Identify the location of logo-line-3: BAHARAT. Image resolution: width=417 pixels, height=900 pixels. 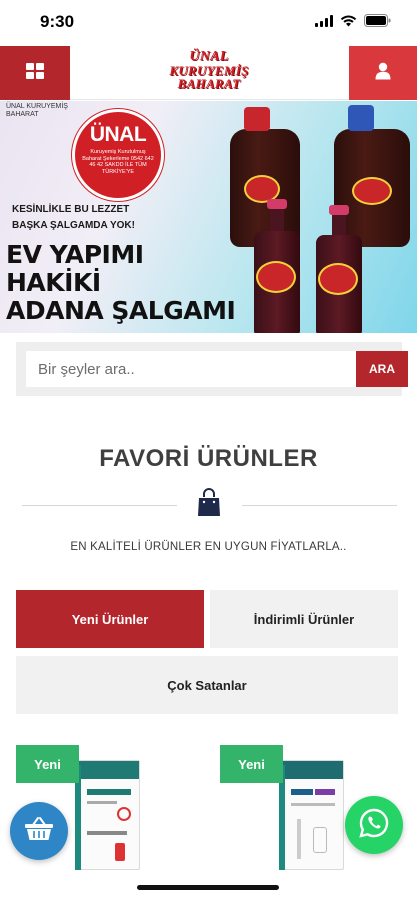
(209, 83).